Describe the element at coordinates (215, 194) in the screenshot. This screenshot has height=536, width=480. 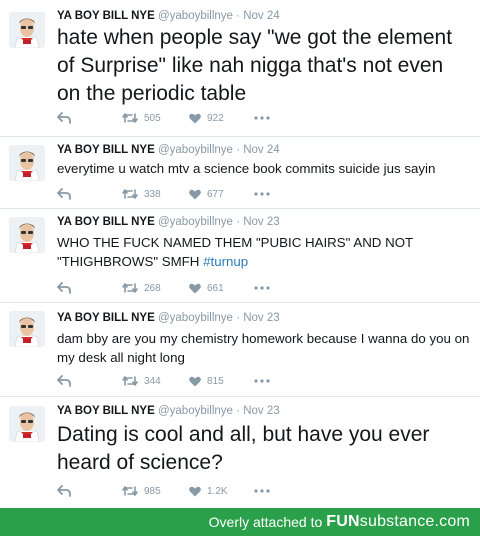
I see `like-count: 677` at that location.